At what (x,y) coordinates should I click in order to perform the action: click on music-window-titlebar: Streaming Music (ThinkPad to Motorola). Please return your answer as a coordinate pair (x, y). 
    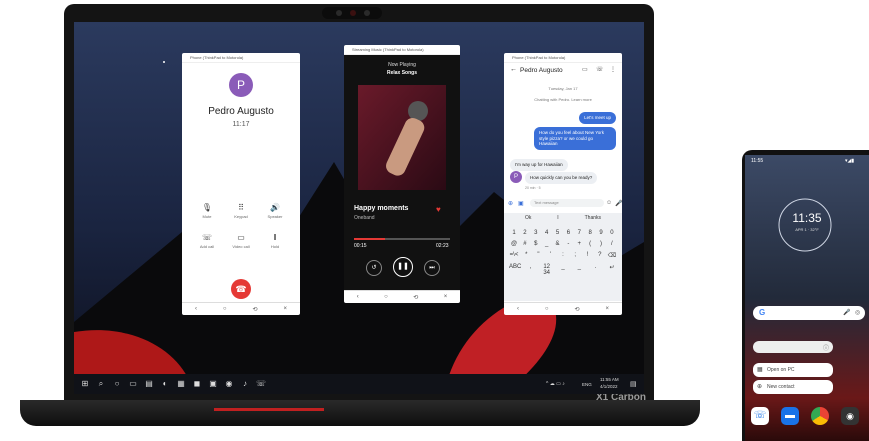
    Looking at the image, I should click on (402, 50).